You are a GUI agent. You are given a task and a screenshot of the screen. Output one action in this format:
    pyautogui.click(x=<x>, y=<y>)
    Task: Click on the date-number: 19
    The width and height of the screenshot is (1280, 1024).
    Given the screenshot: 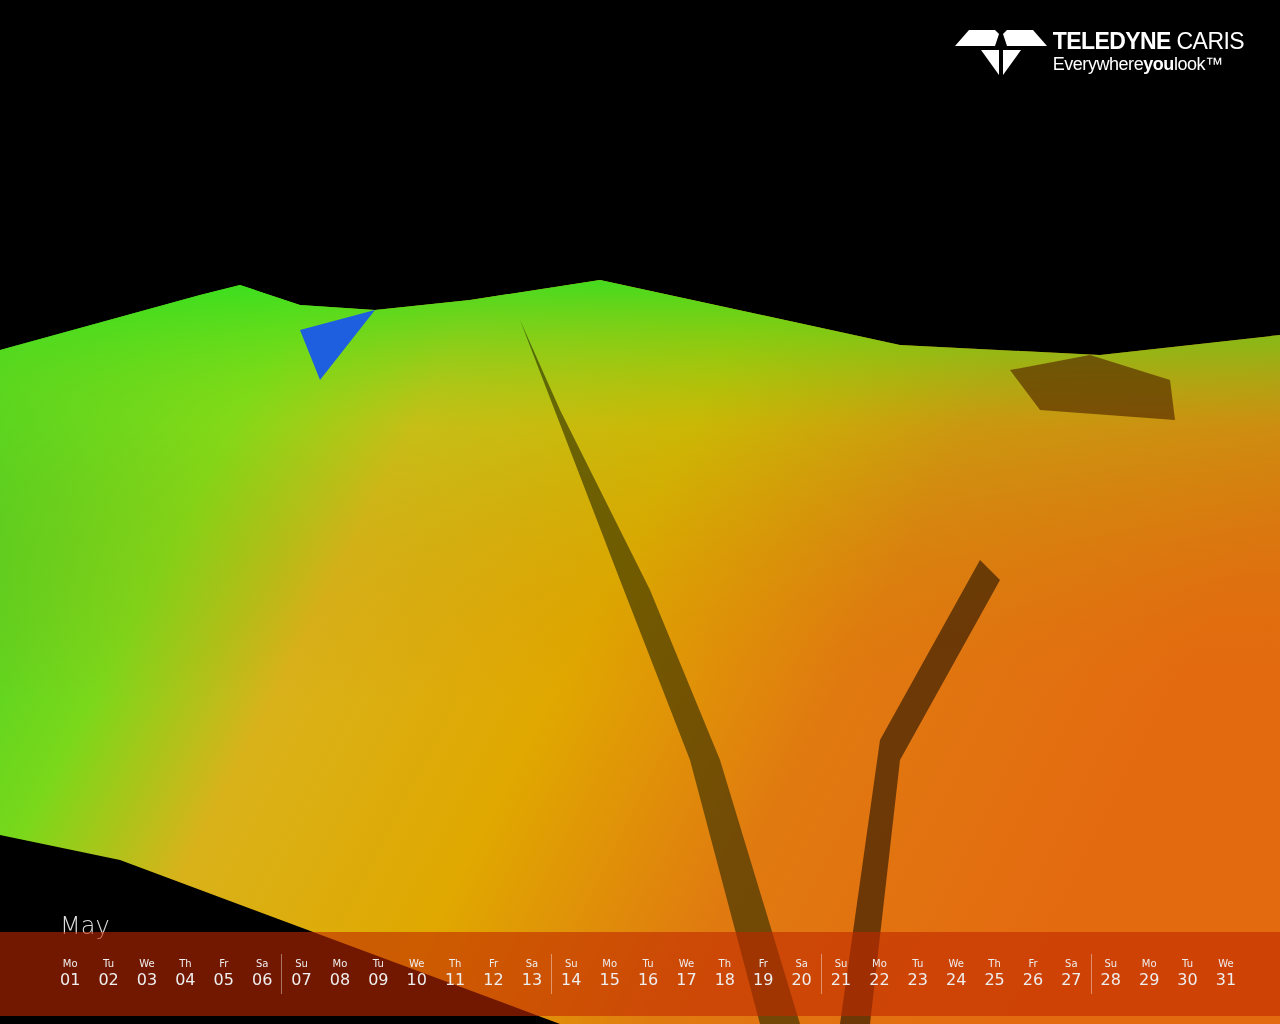 What is the action you would take?
    pyautogui.click(x=763, y=980)
    